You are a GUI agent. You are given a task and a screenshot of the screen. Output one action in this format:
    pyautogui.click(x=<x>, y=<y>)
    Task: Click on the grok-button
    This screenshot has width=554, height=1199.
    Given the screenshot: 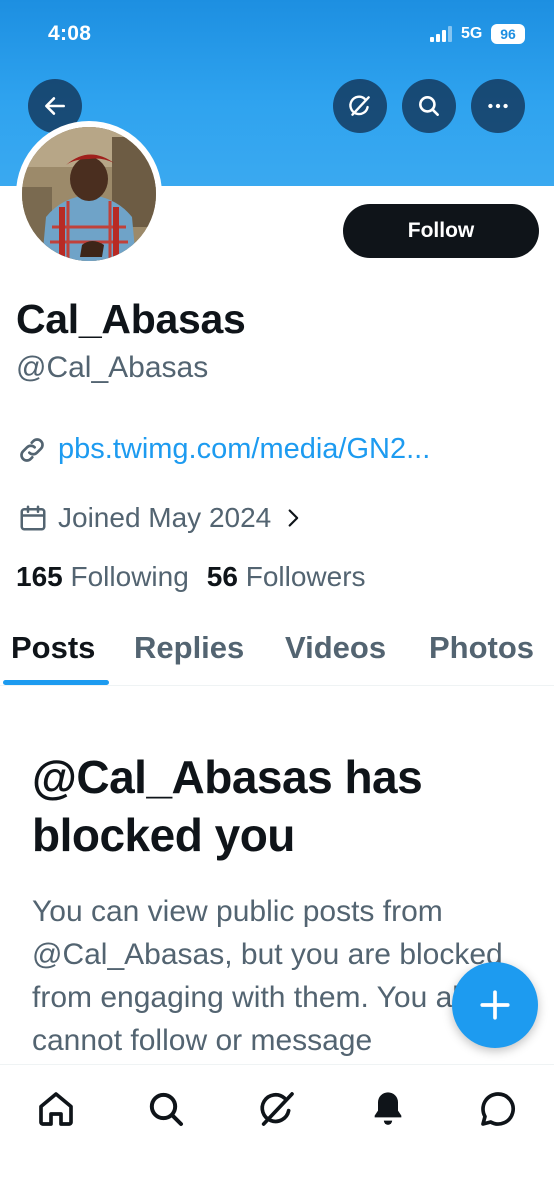 What is the action you would take?
    pyautogui.click(x=360, y=106)
    